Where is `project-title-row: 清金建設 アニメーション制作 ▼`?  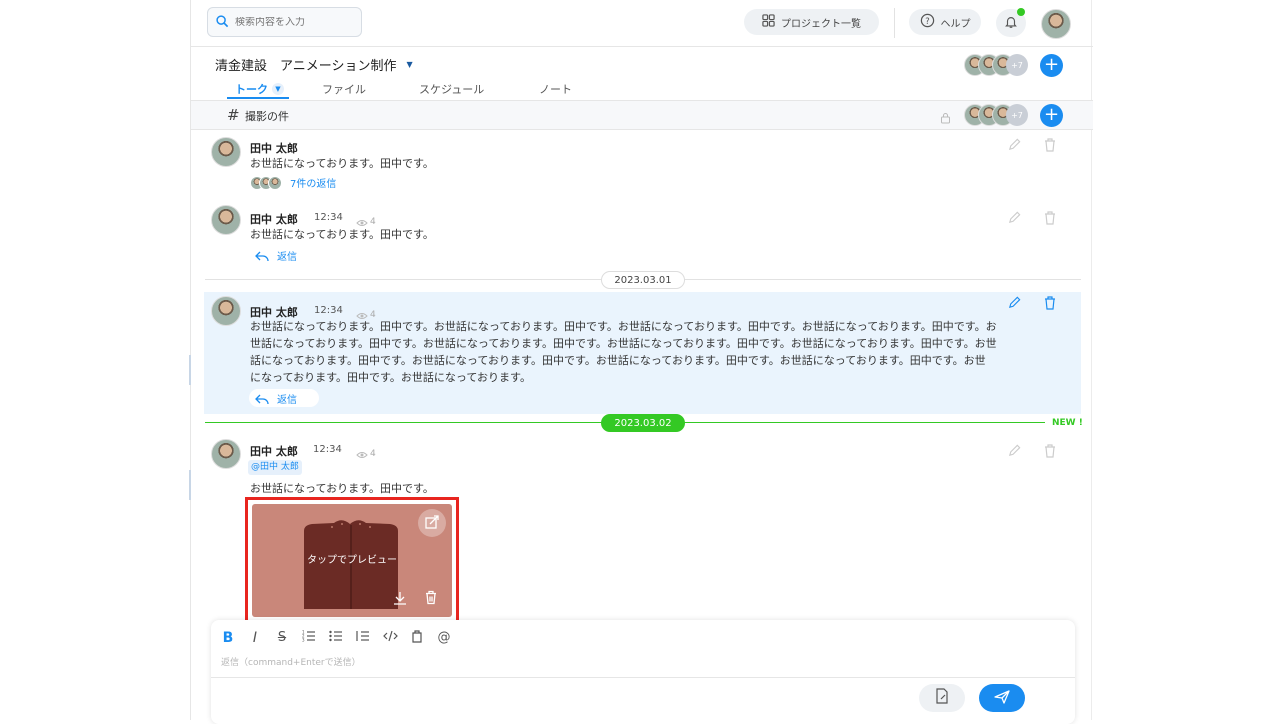 project-title-row: 清金建設 アニメーション制作 ▼ is located at coordinates (314, 64).